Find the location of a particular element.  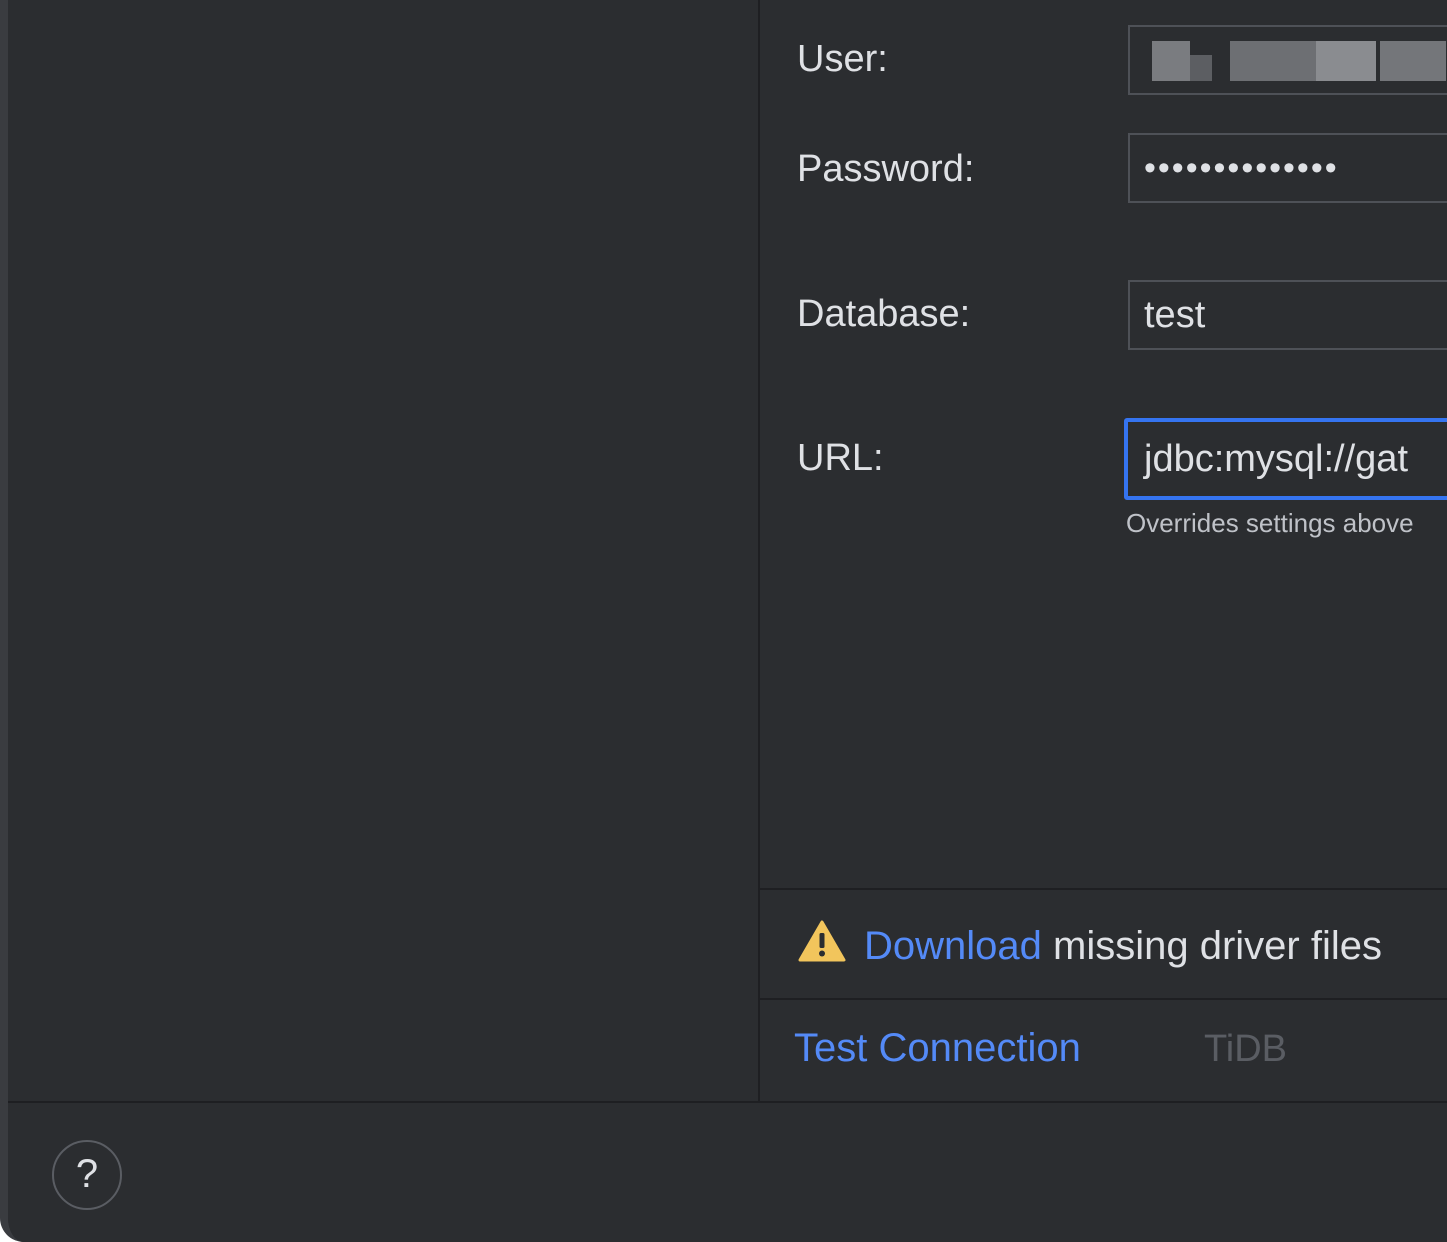

warning-message: Download missing driver files is located at coordinates (1123, 946).